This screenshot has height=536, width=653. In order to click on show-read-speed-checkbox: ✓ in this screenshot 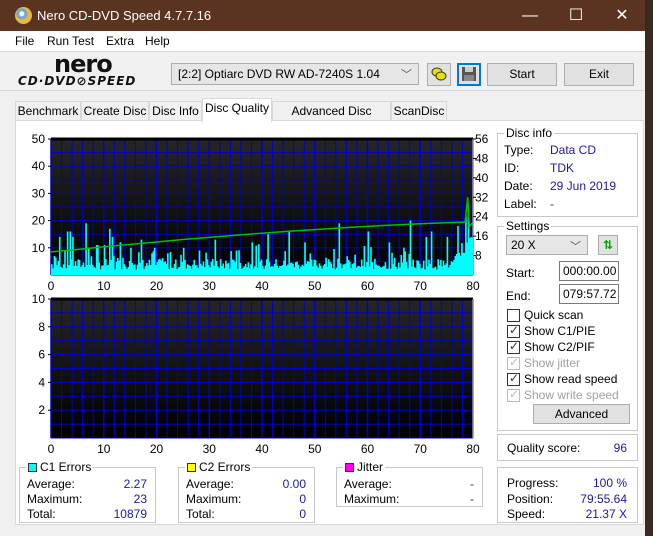, I will do `click(513, 378)`.